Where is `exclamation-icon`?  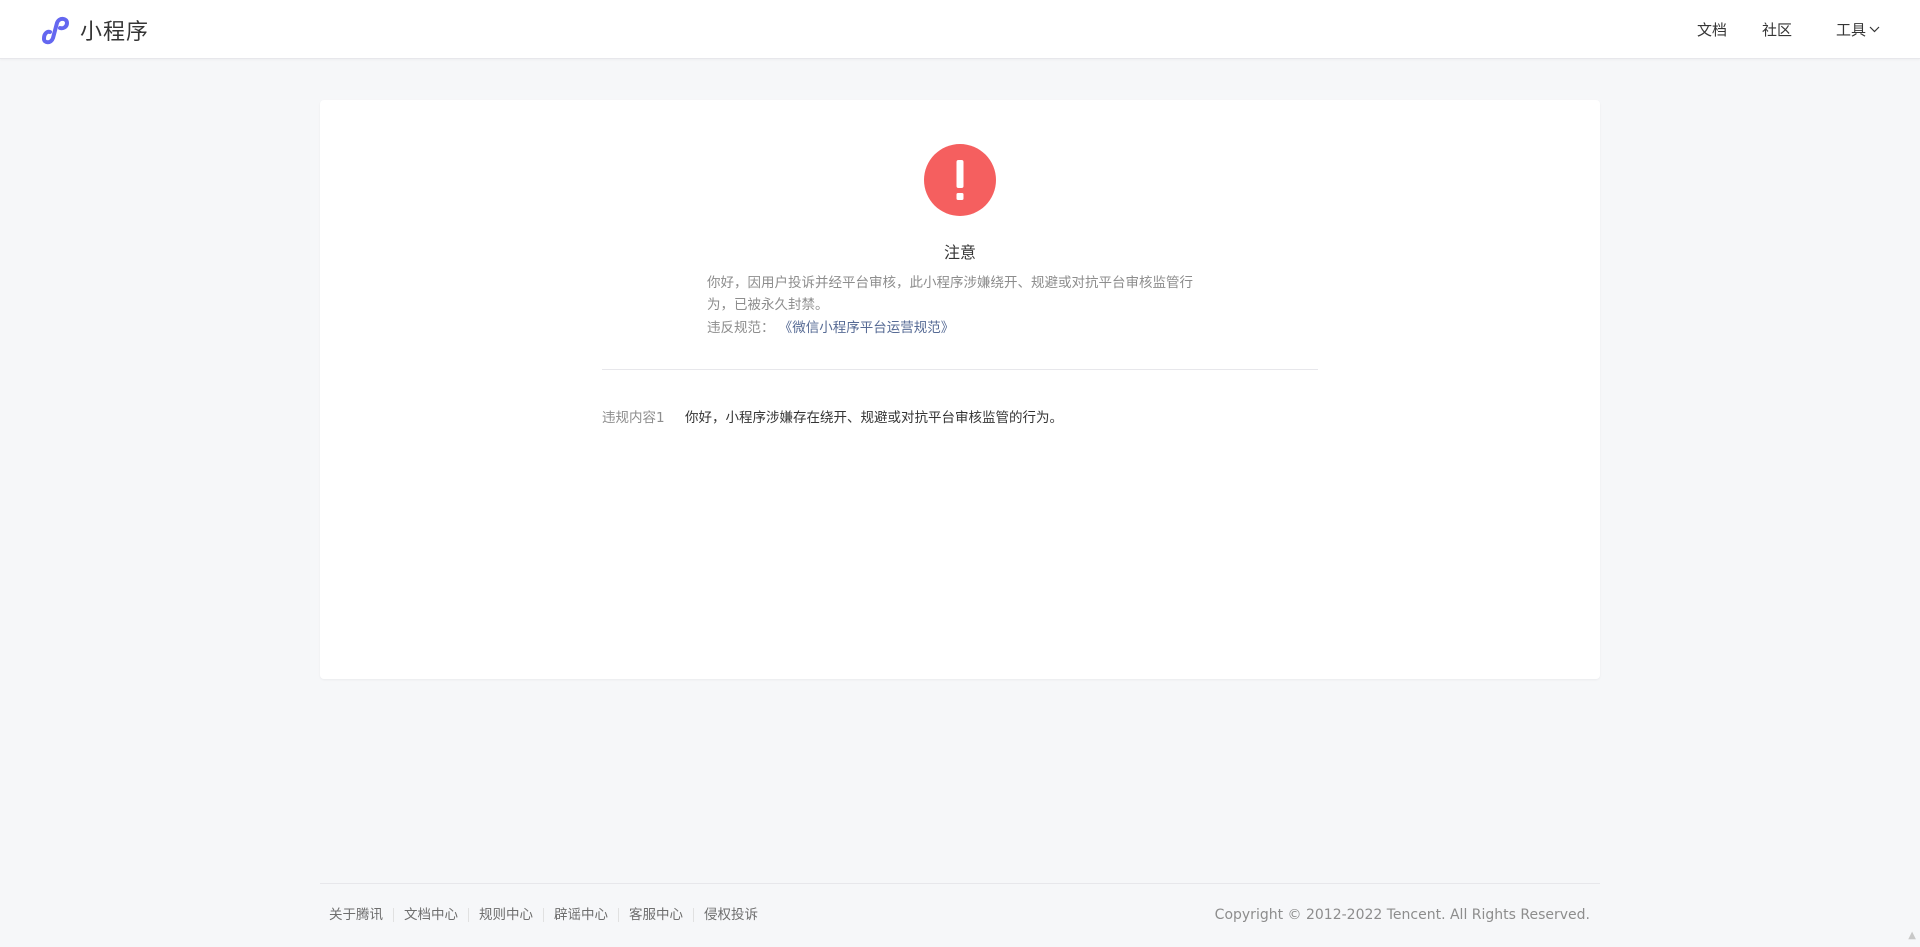 exclamation-icon is located at coordinates (960, 180).